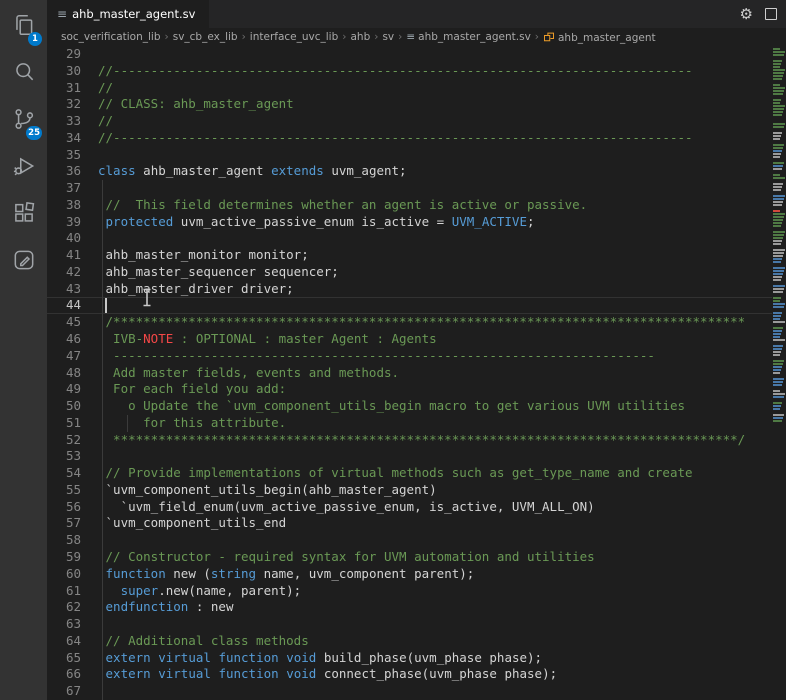 The image size is (786, 700). What do you see at coordinates (72, 88) in the screenshot?
I see `line-number: 31` at bounding box center [72, 88].